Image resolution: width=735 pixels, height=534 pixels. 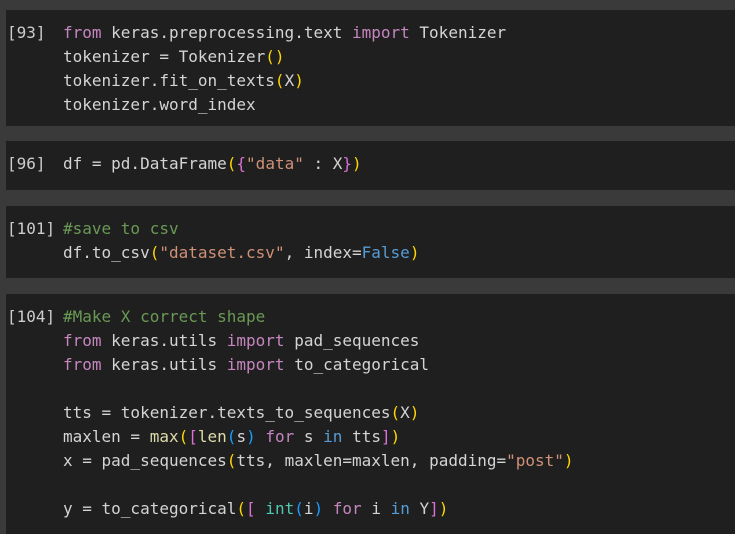 What do you see at coordinates (241, 163) in the screenshot?
I see `code-token: {` at bounding box center [241, 163].